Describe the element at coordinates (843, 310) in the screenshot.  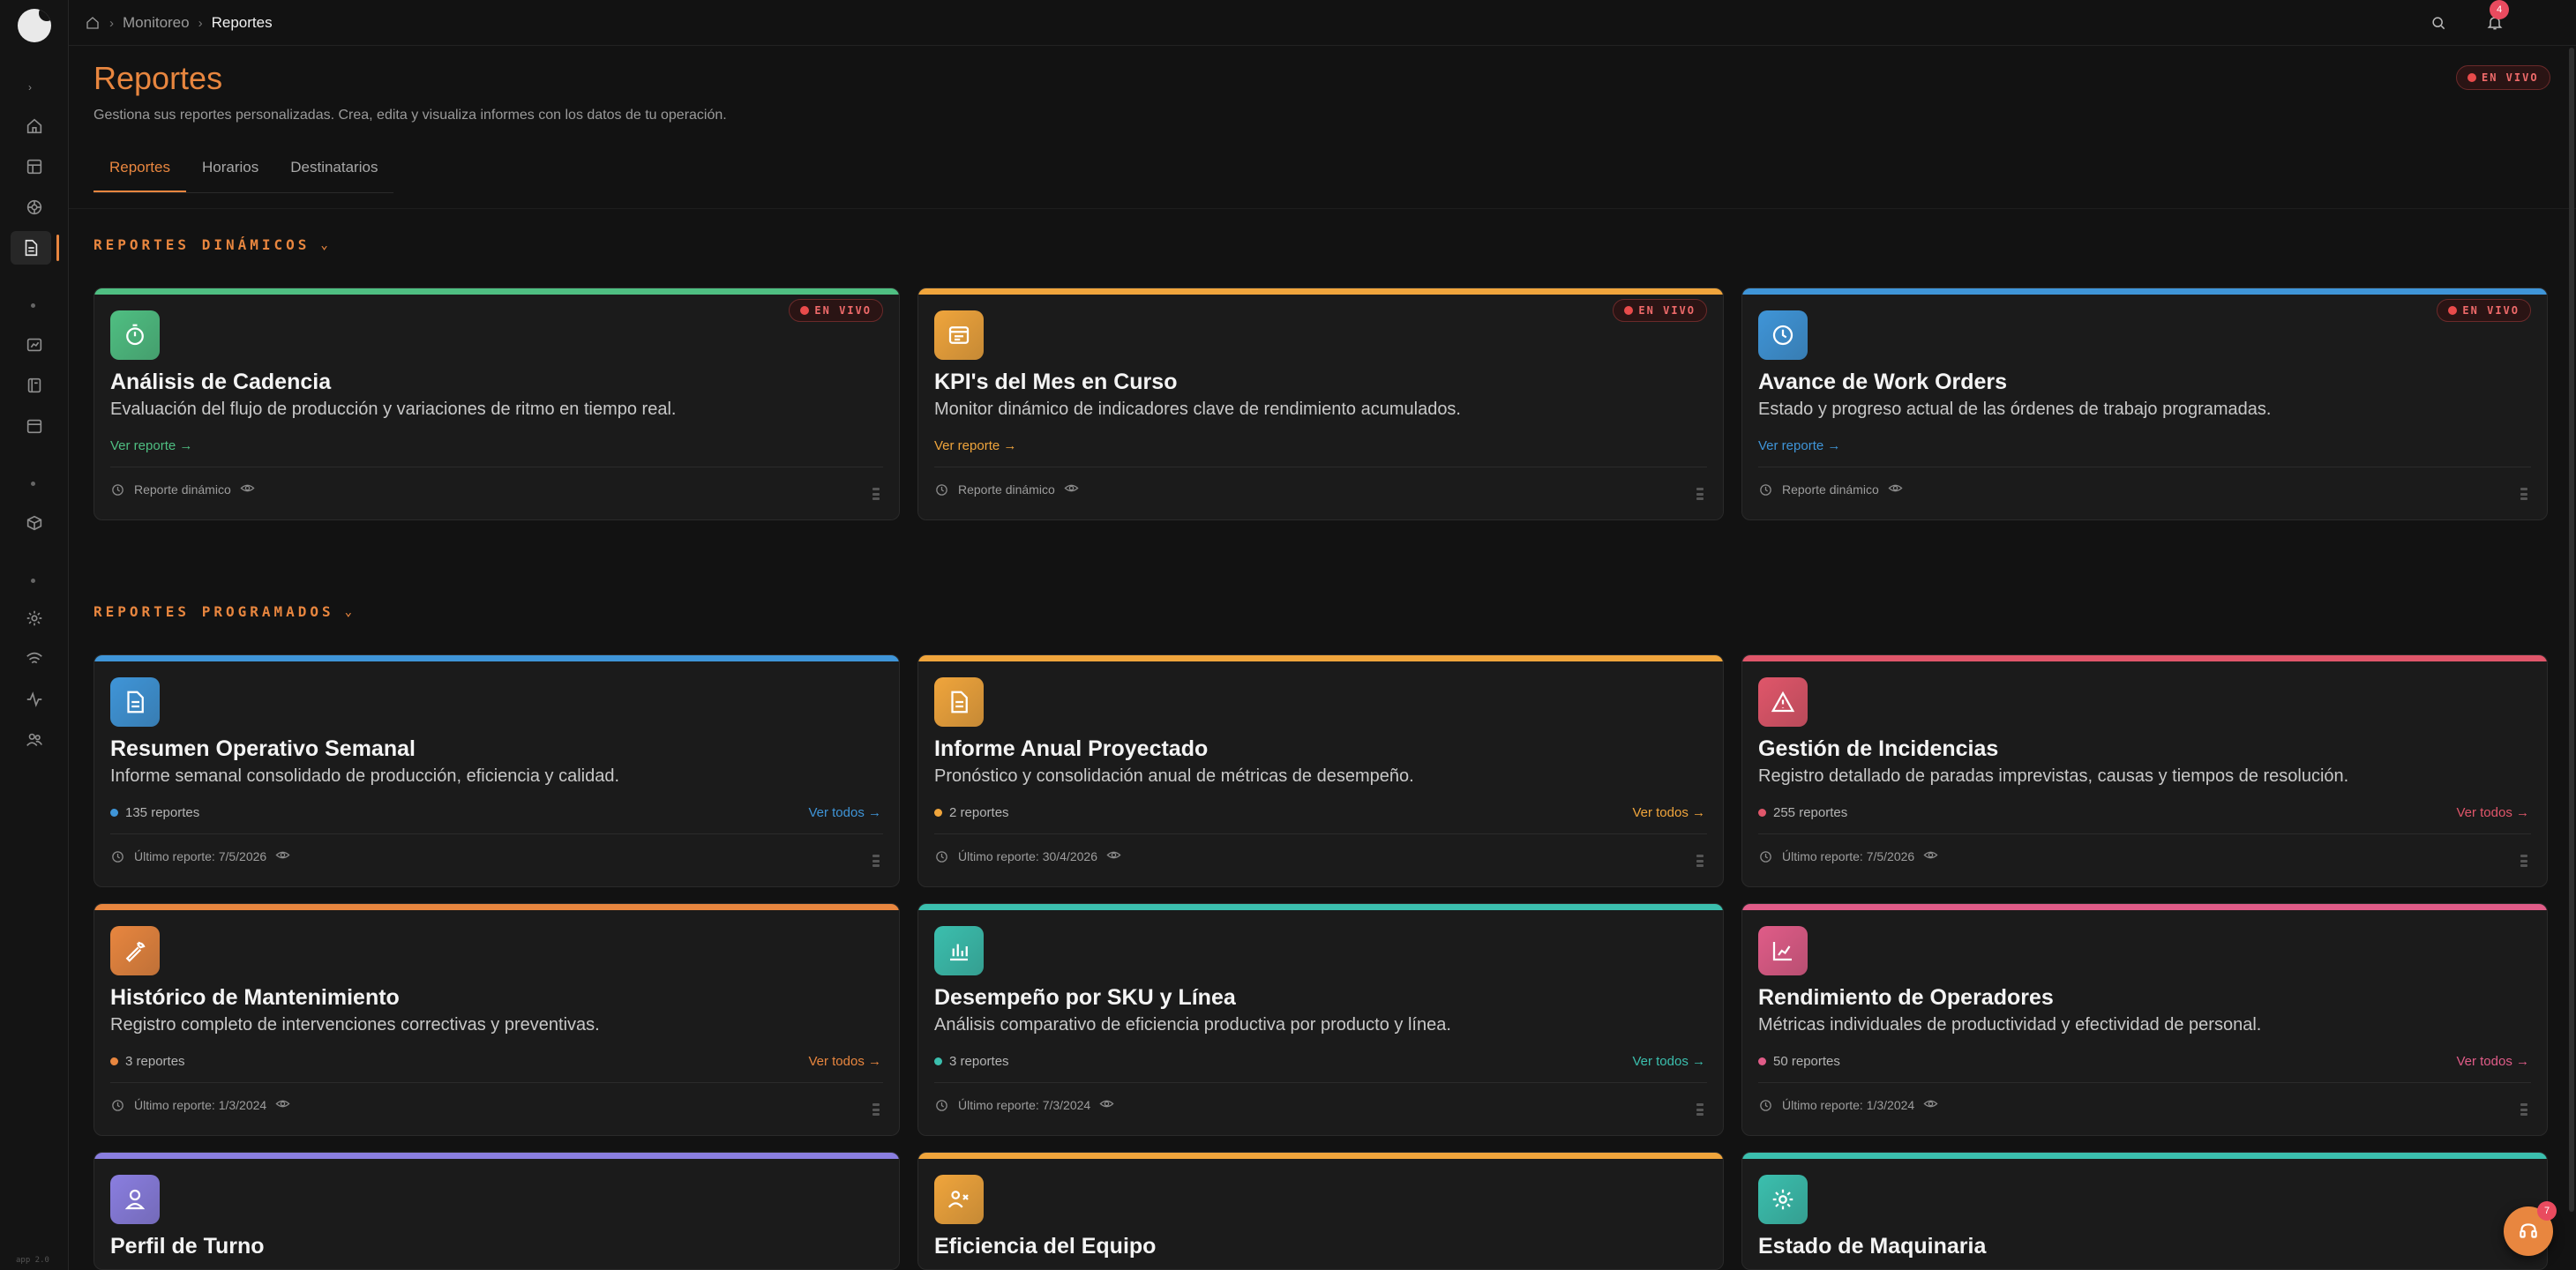
I see `live-badge-label: EN VIVO` at that location.